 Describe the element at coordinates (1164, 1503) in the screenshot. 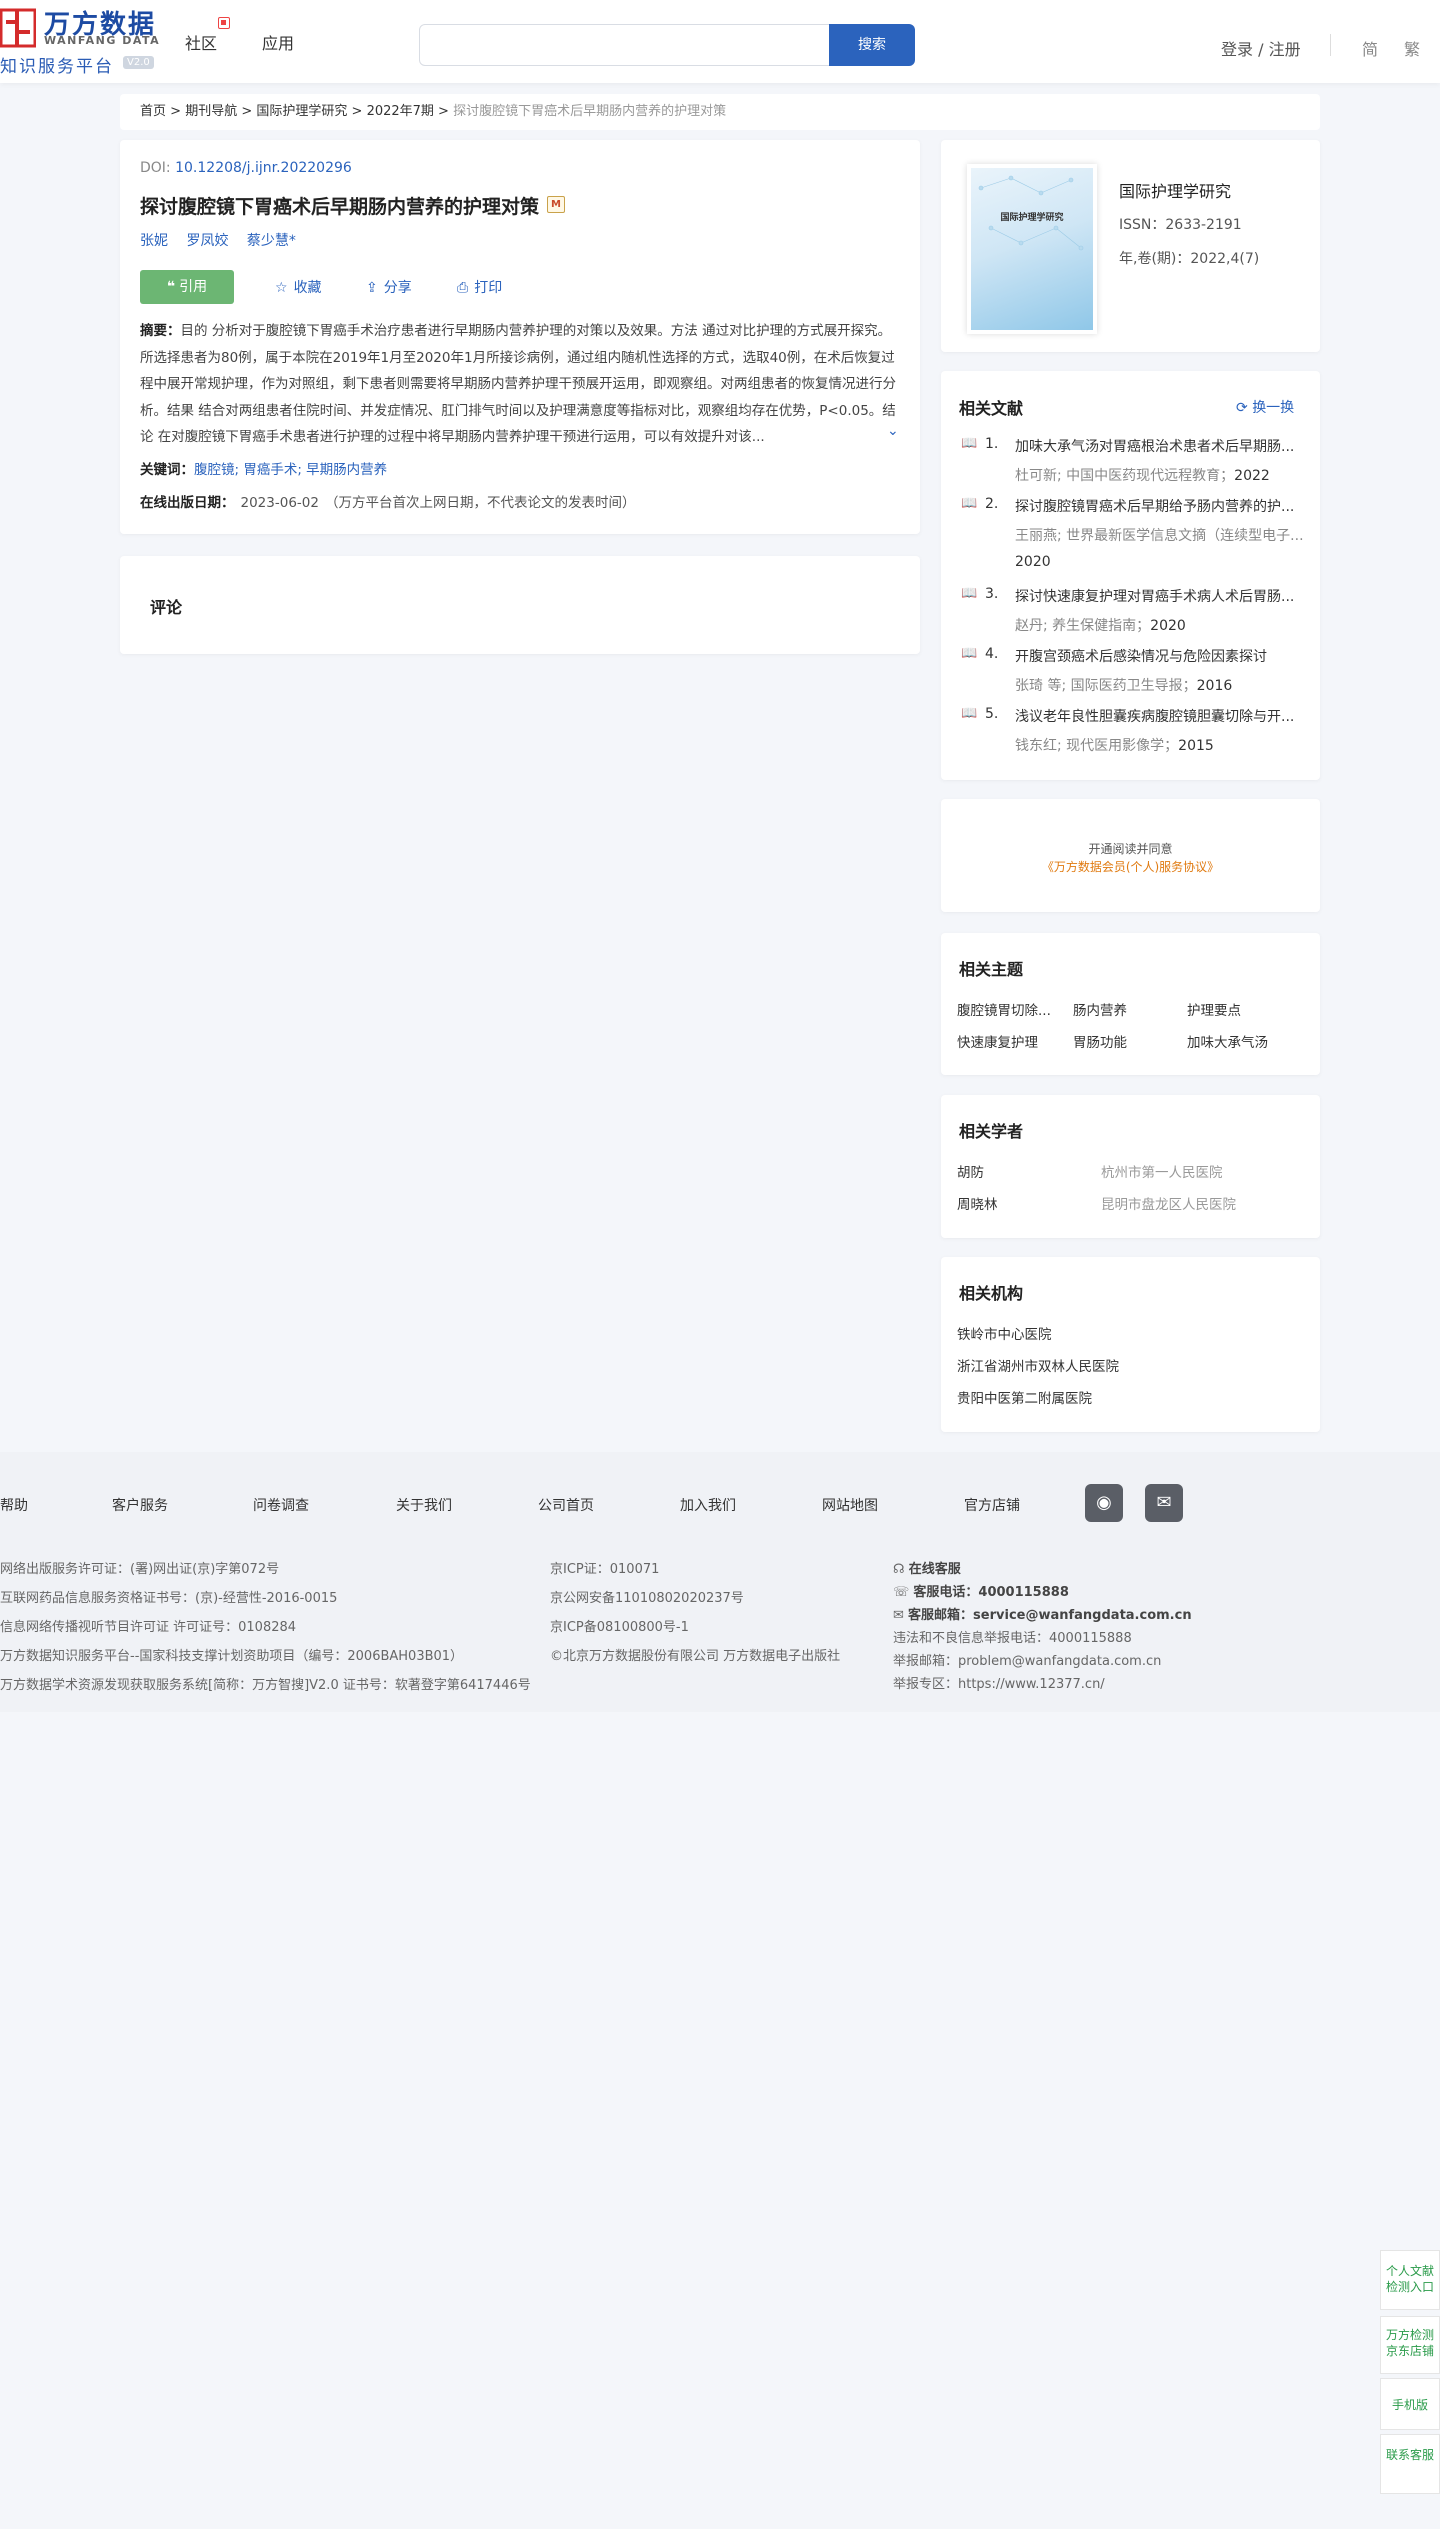

I see `wechat-icon: ✉` at that location.